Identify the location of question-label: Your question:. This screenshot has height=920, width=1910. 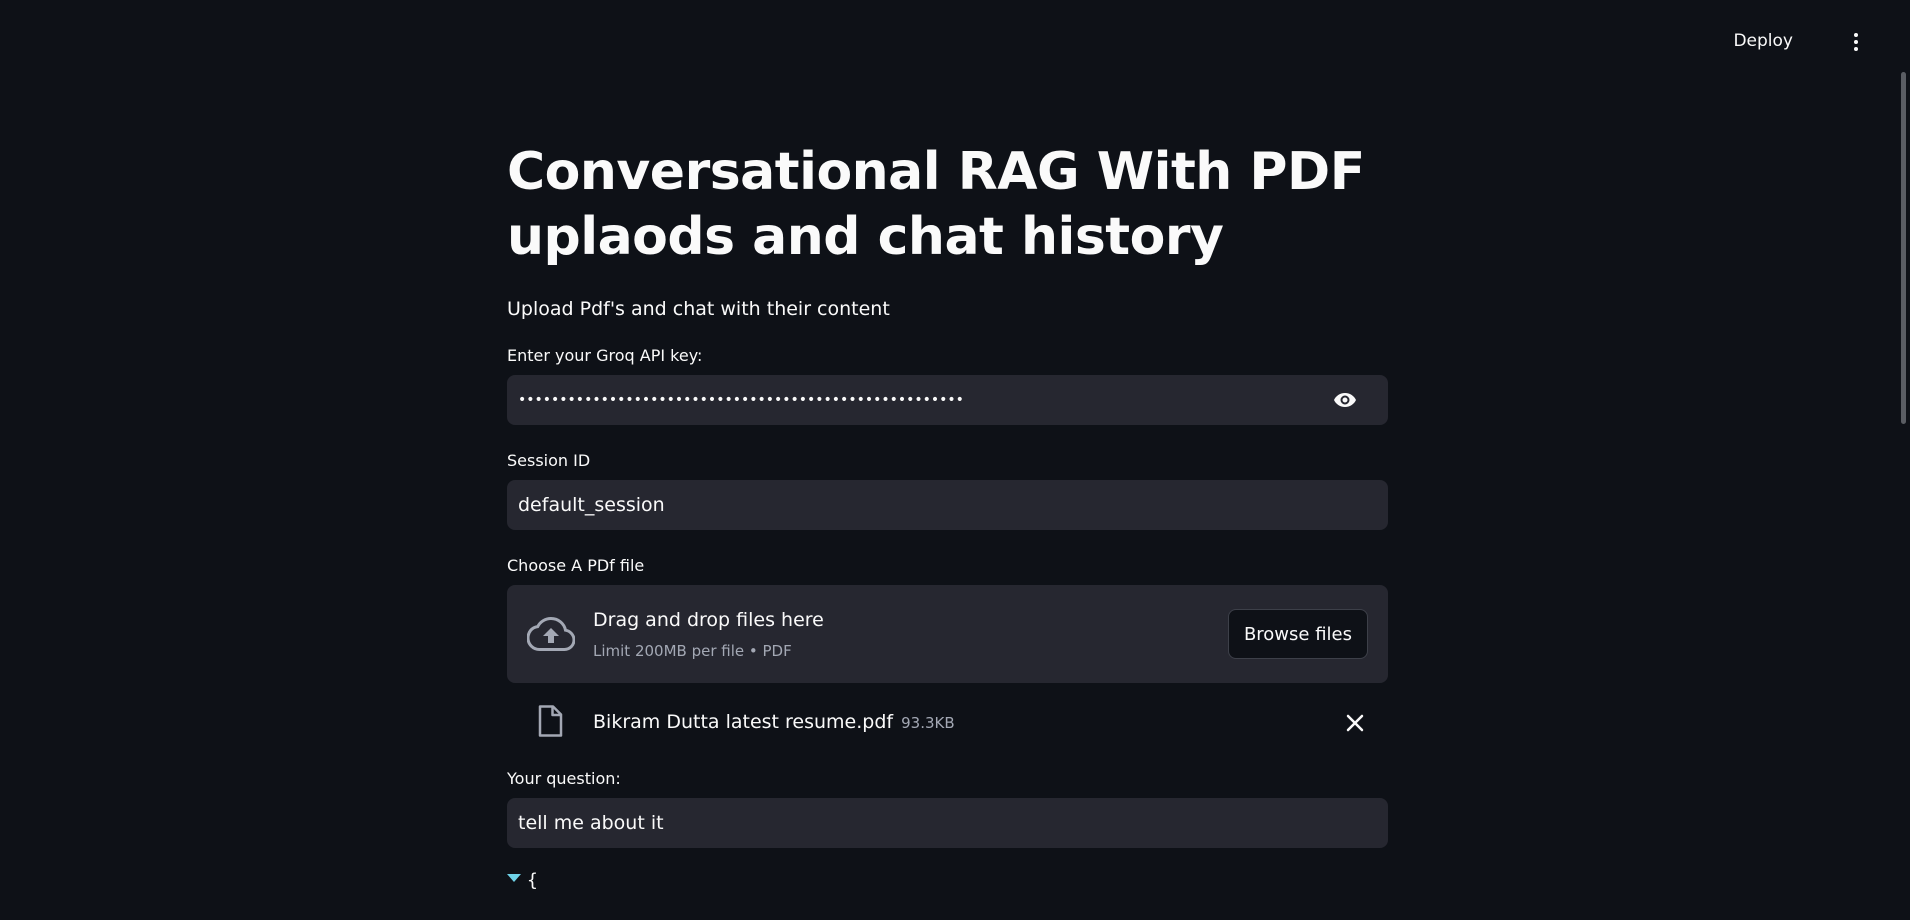
(564, 778).